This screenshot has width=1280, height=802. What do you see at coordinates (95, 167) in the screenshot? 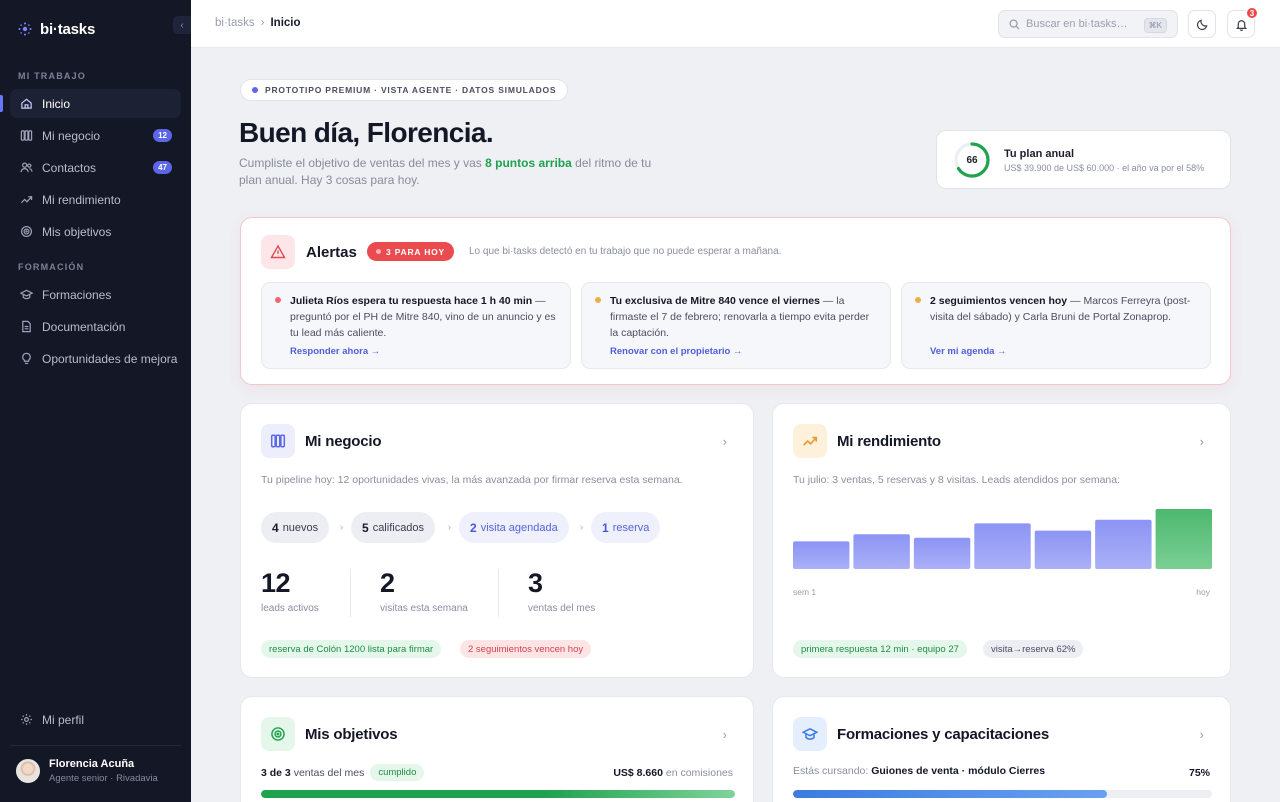
I see `sidebar-item-contactos: Contactos 47` at bounding box center [95, 167].